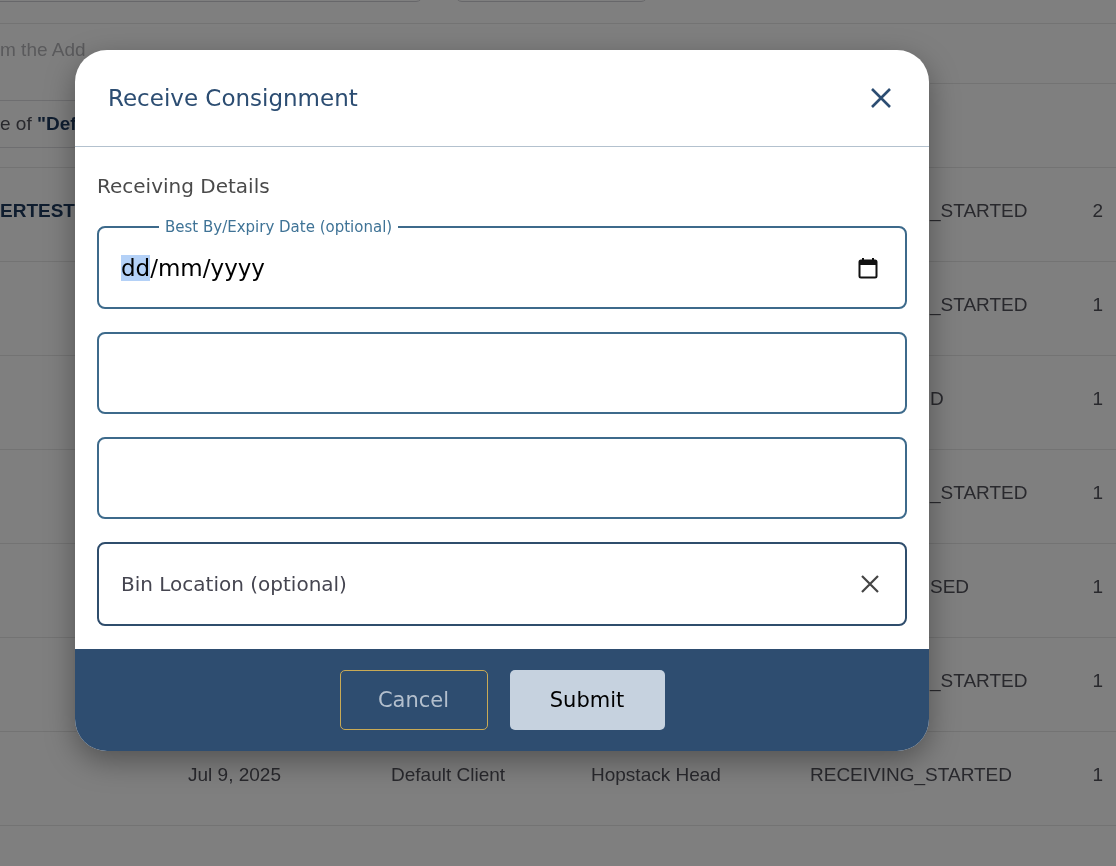  Describe the element at coordinates (1097, 211) in the screenshot. I see `table-cell: 2` at that location.